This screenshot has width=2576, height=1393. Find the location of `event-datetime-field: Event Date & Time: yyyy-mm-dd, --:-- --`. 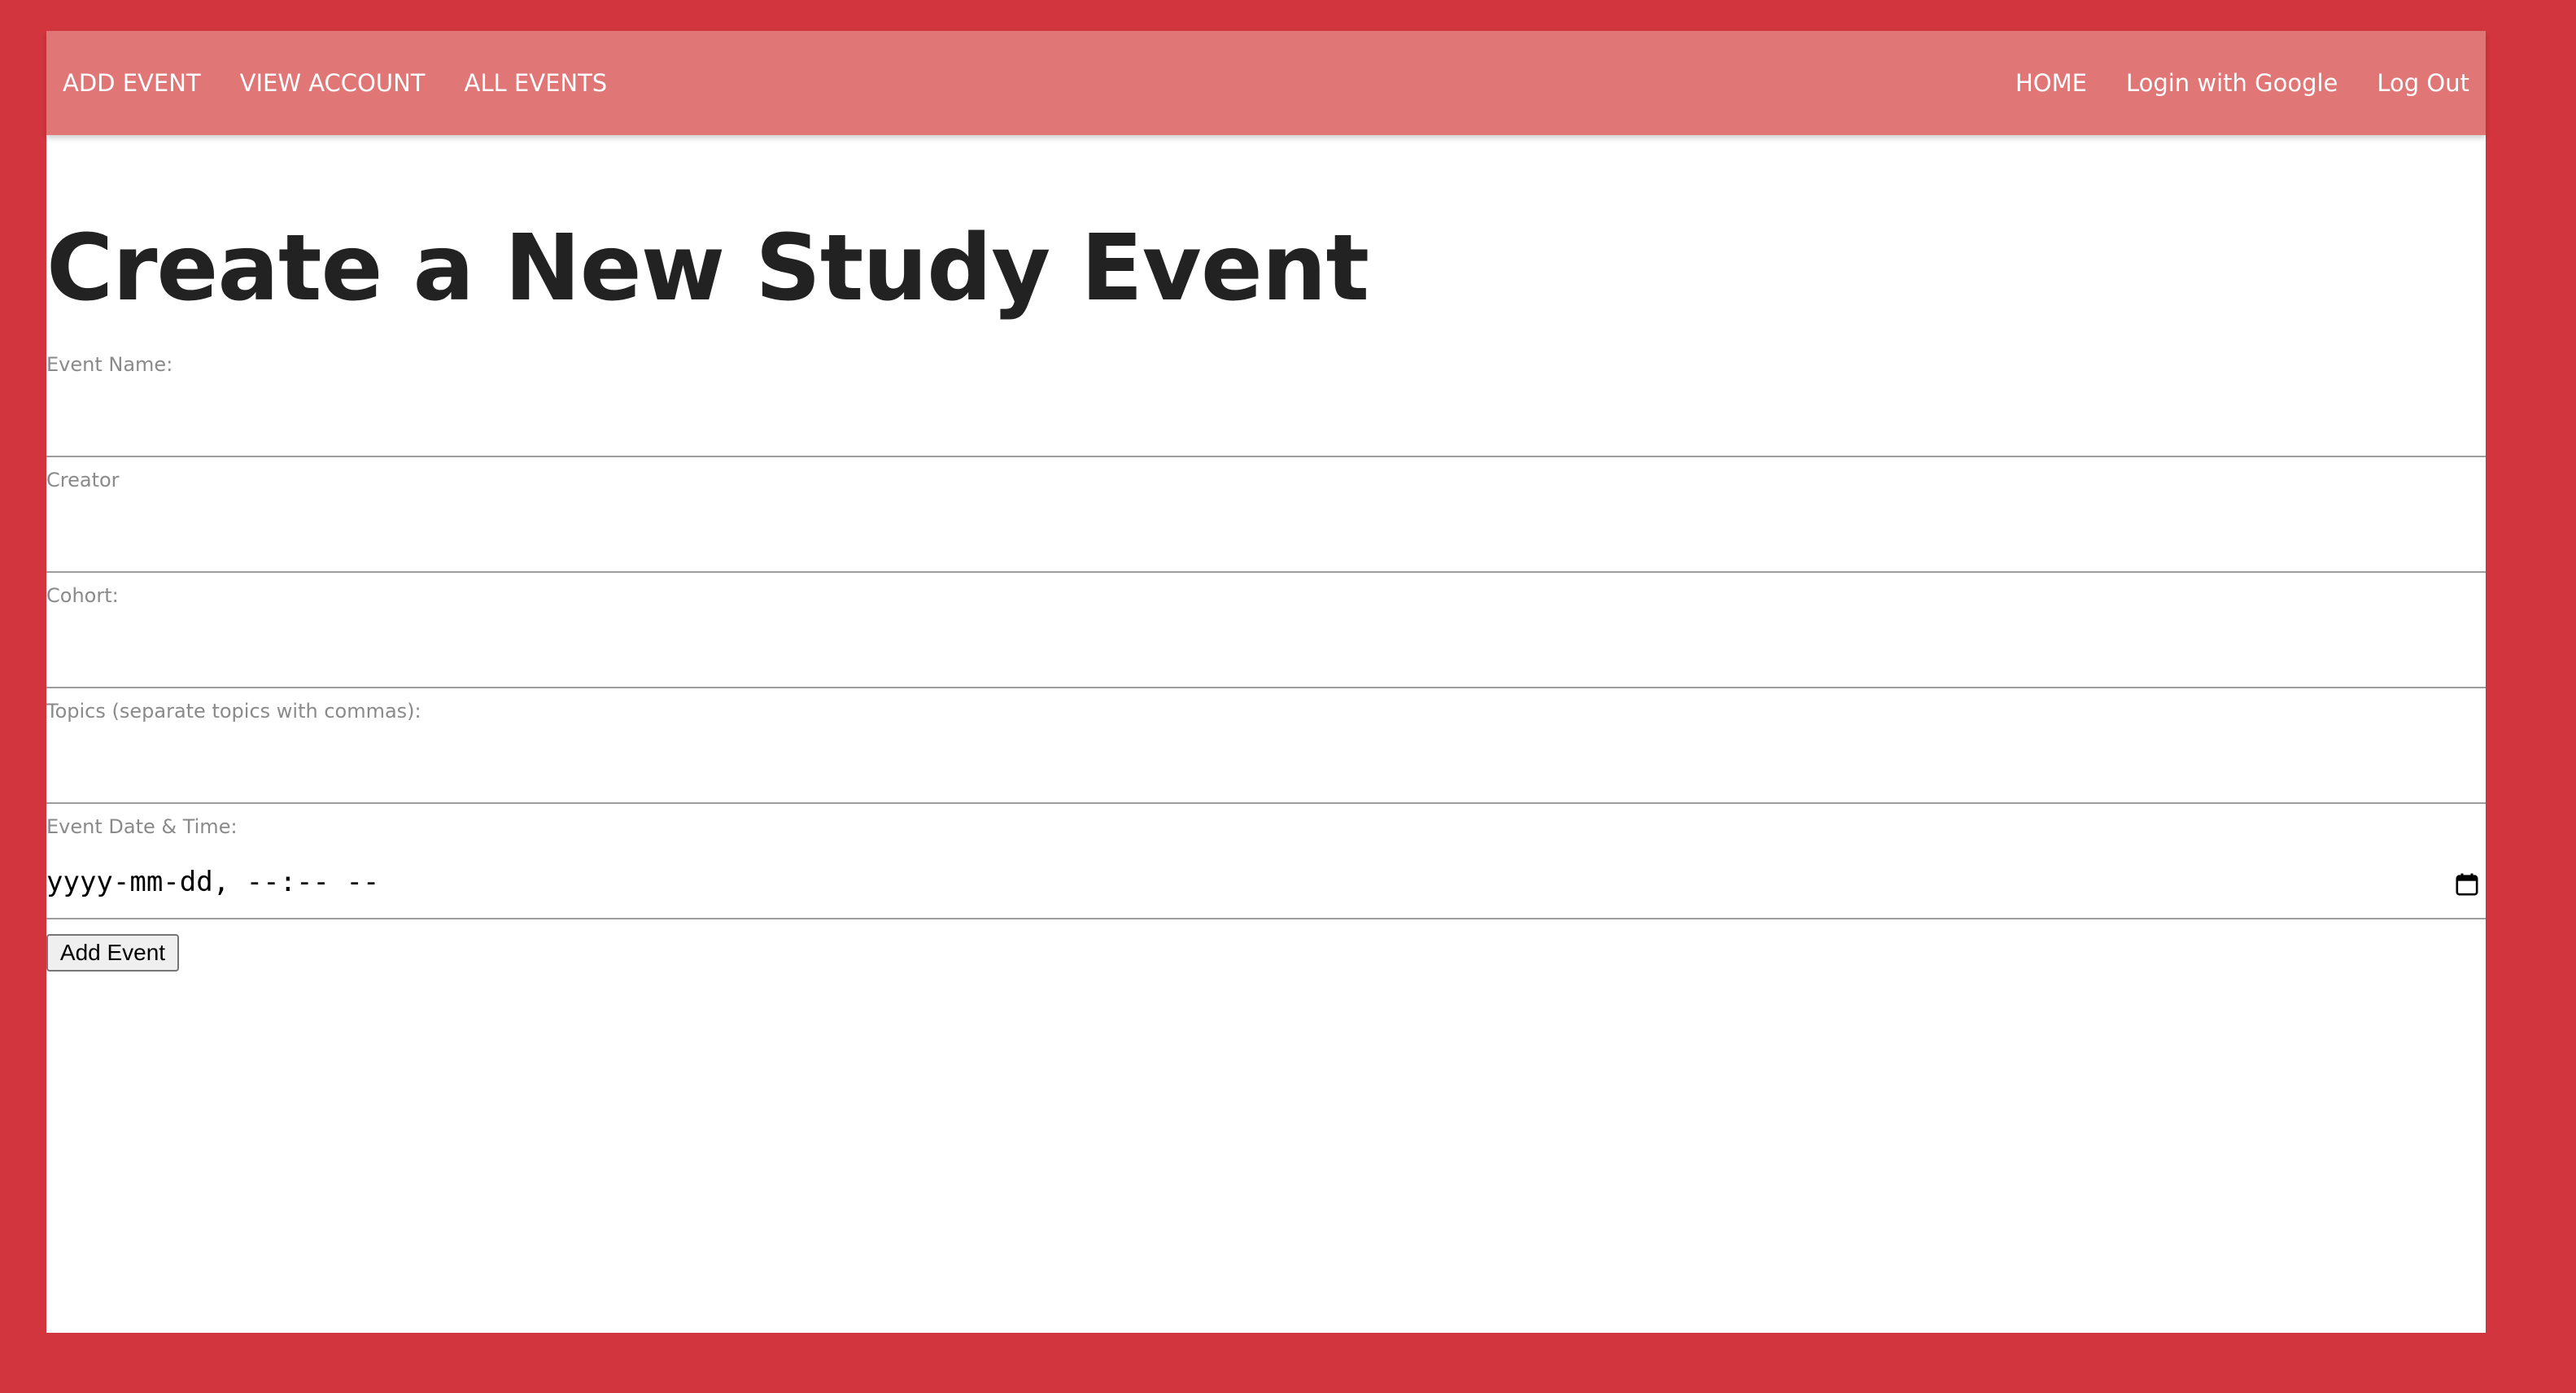

event-datetime-field: Event Date & Time: yyyy-mm-dd, --:-- -- is located at coordinates (1266, 861).